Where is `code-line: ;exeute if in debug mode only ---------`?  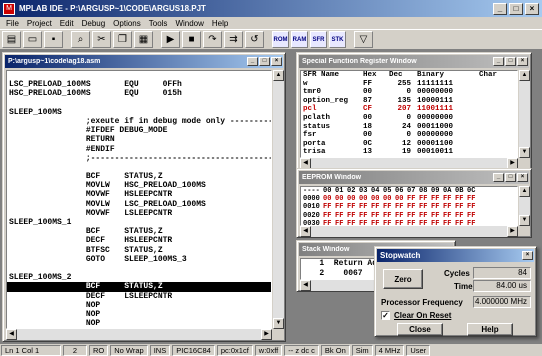 code-line: ;exeute if in debug mode only --------- is located at coordinates (139, 121).